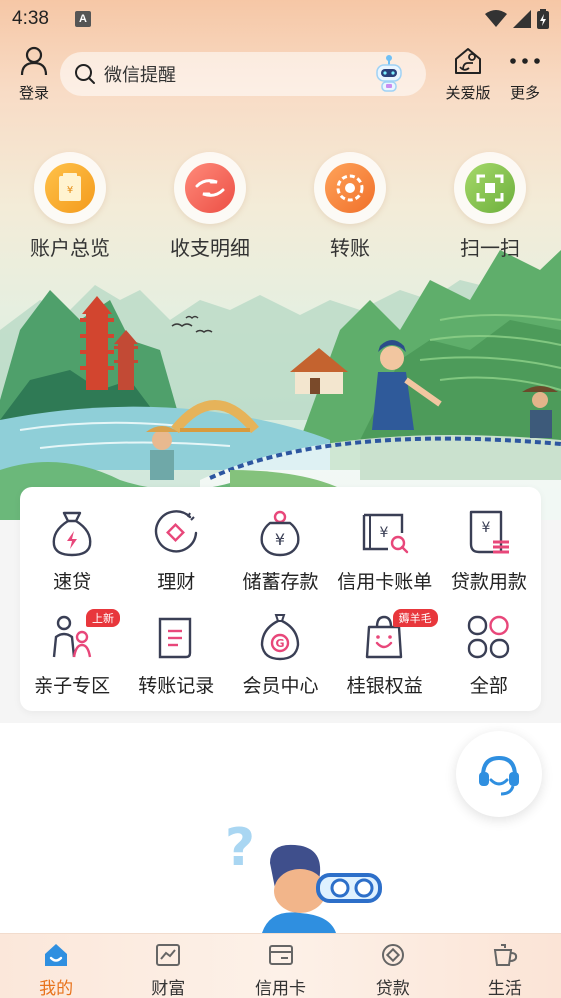  What do you see at coordinates (72, 661) in the screenshot?
I see `service-family: 上新 亲子专区` at bounding box center [72, 661].